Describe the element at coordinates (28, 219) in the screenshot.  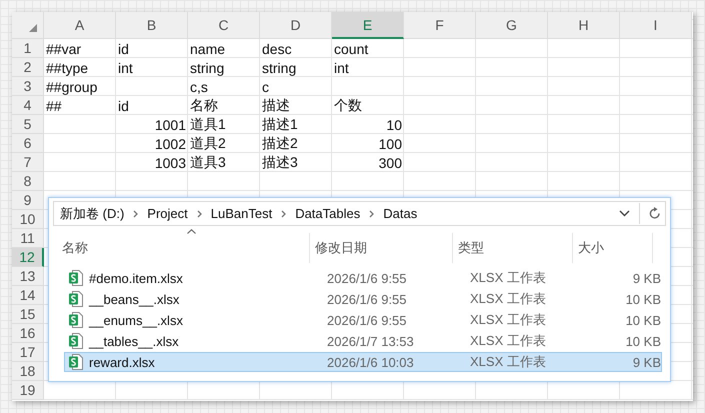
I see `row-header: 10` at that location.